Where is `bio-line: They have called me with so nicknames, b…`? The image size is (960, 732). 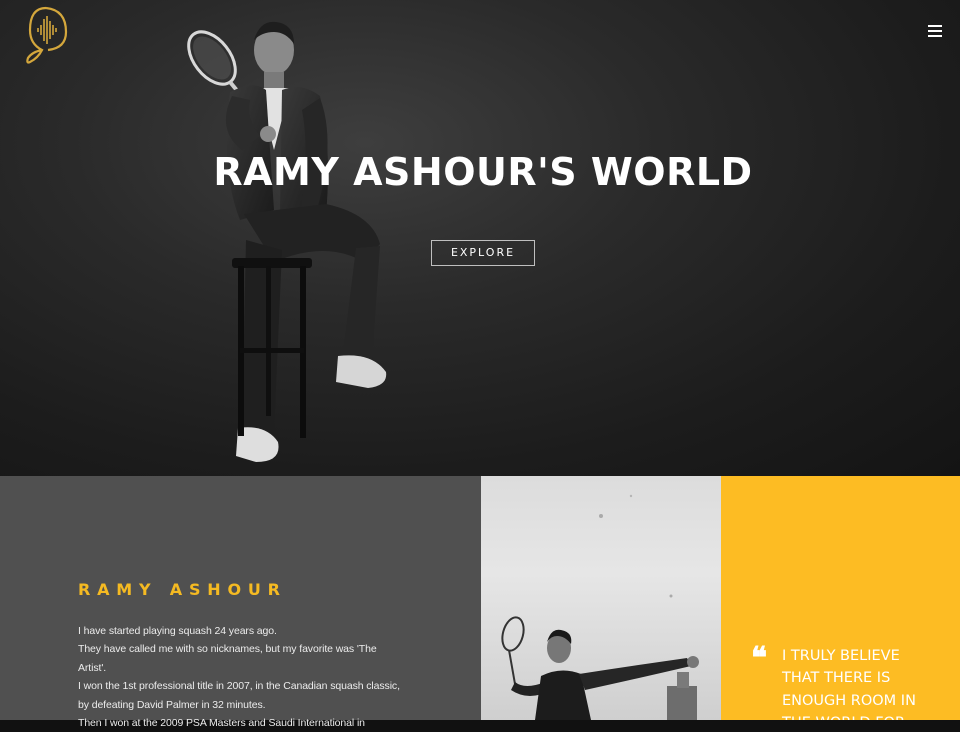
bio-line: They have called me with so nicknames, b… is located at coordinates (227, 649).